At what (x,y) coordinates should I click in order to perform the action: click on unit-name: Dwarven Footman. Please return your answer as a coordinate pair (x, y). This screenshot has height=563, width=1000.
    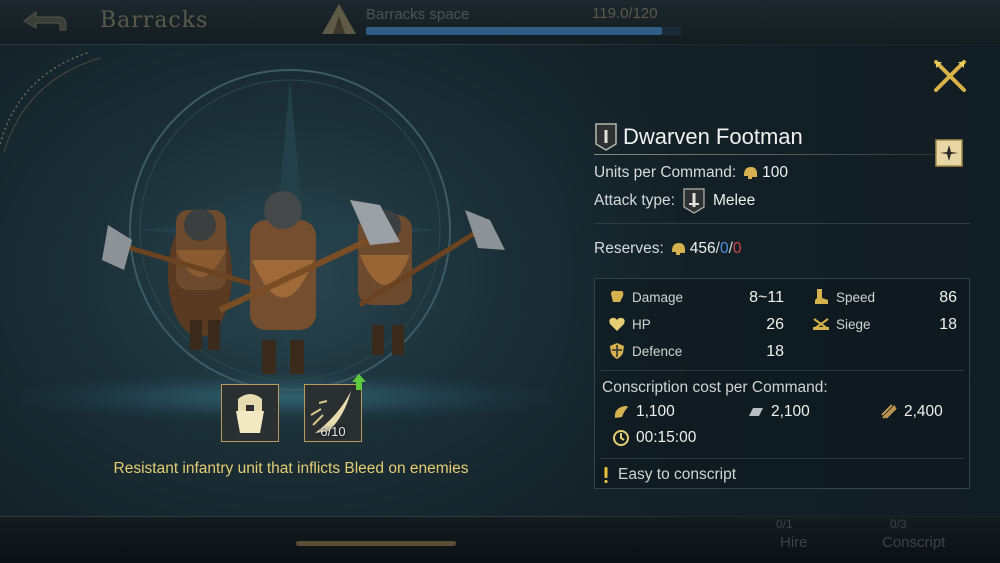
    Looking at the image, I should click on (713, 136).